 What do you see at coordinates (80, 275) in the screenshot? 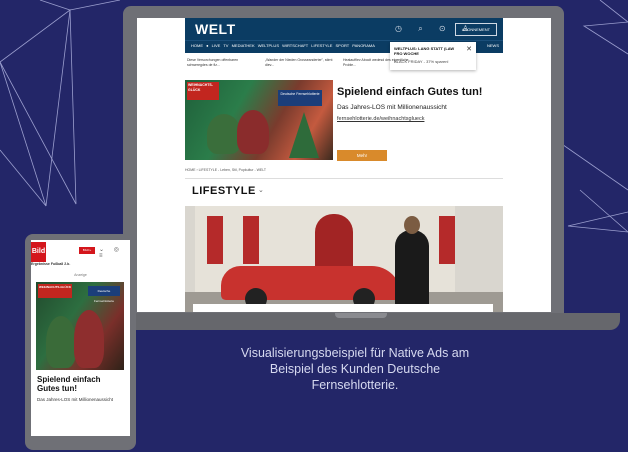
I see `anzeige-label: Anzeige` at bounding box center [80, 275].